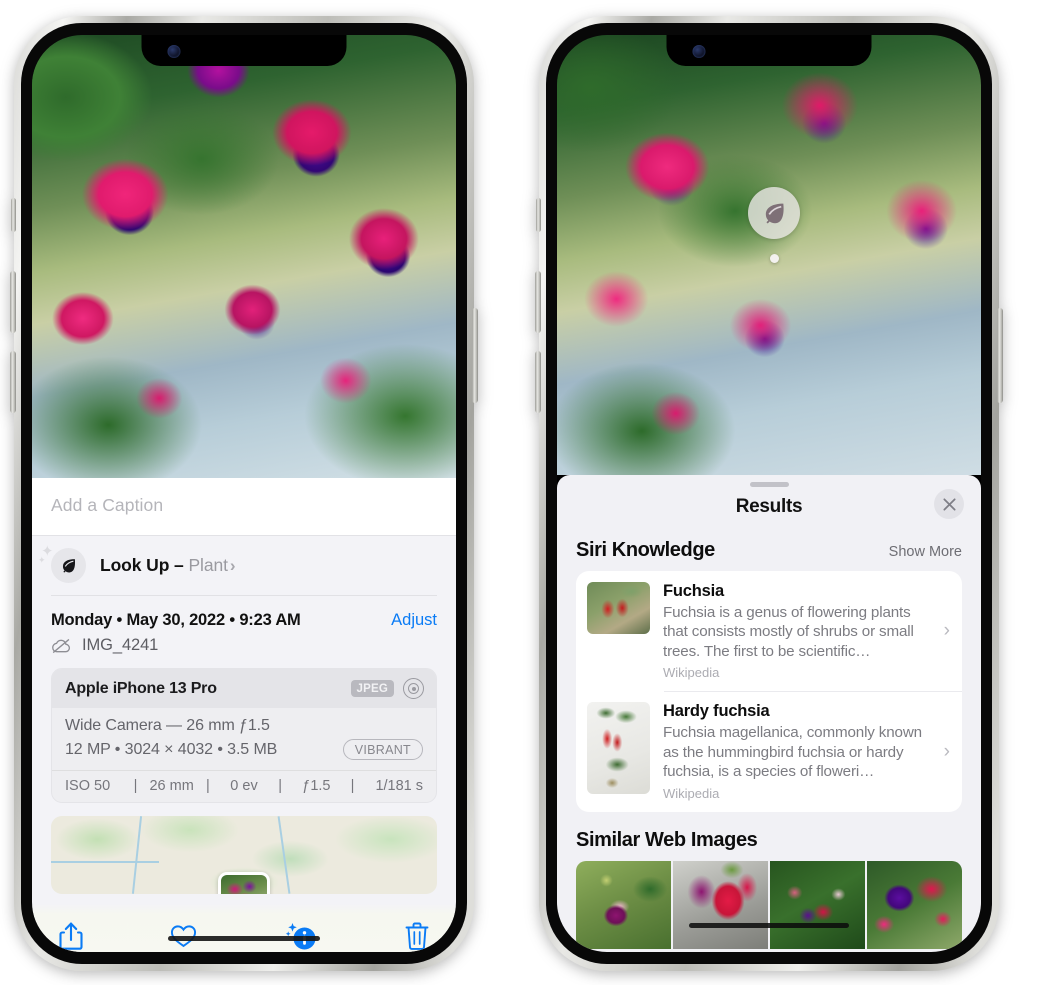 The height and width of the screenshot is (985, 1055). What do you see at coordinates (769, 506) in the screenshot?
I see `results-title: Results` at bounding box center [769, 506].